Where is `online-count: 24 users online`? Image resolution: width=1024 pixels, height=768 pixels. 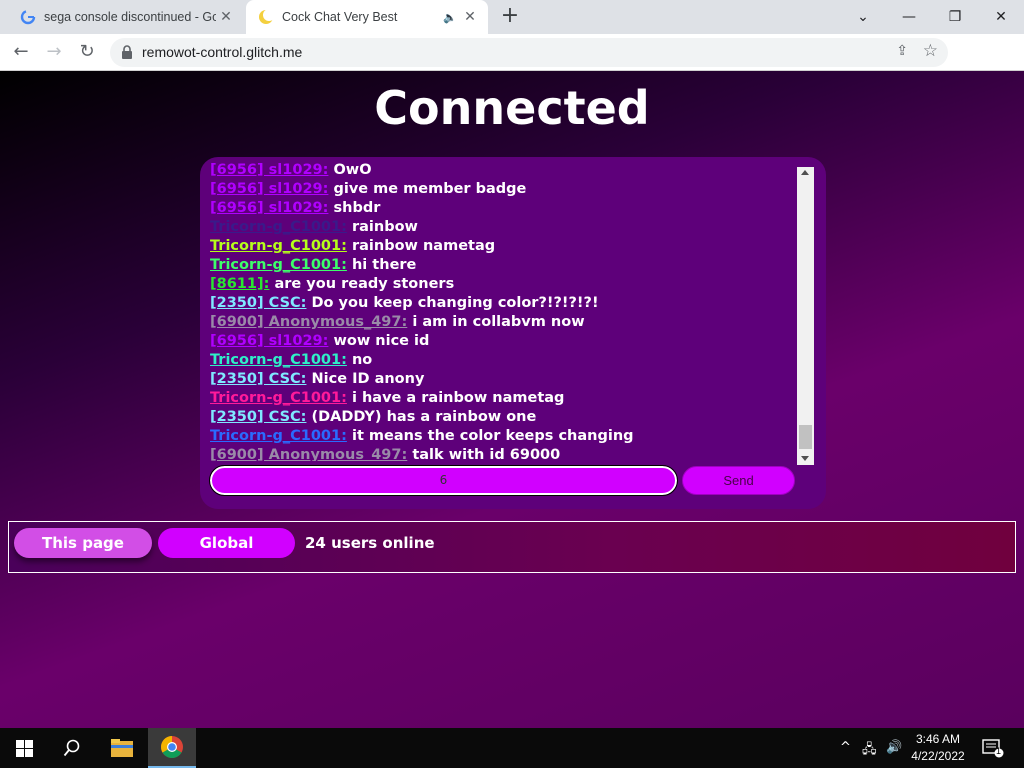 online-count: 24 users online is located at coordinates (370, 543).